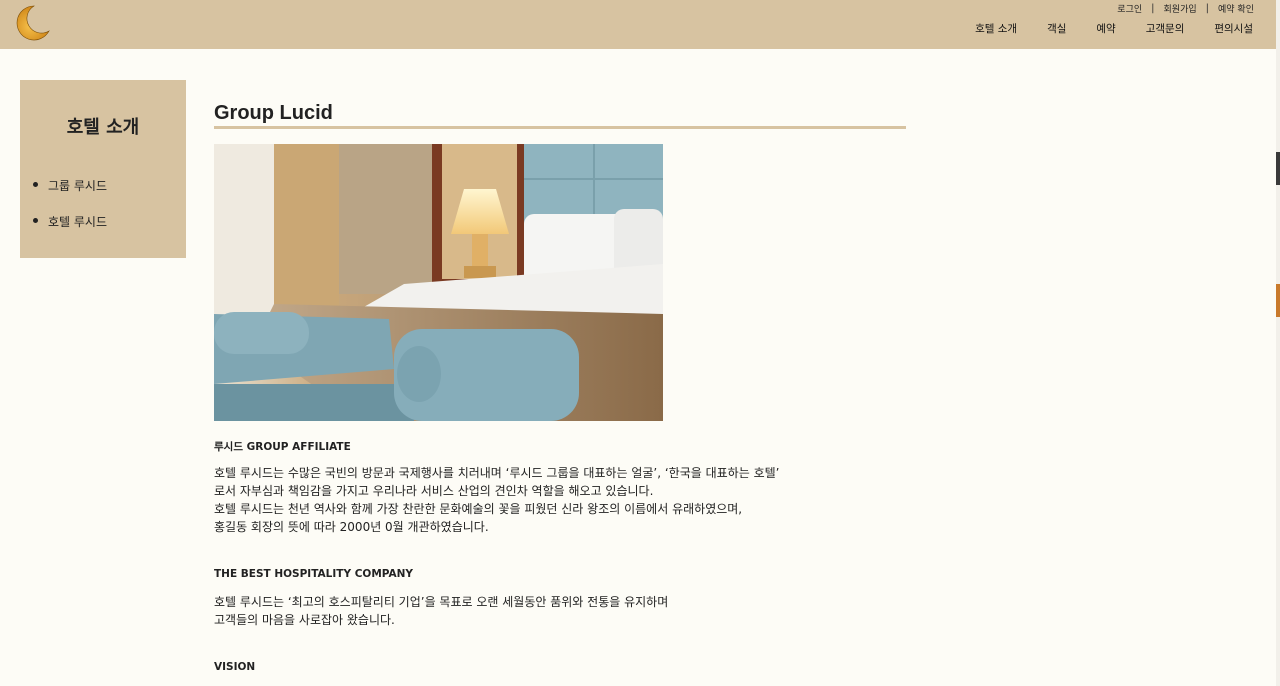 The width and height of the screenshot is (1280, 686). Describe the element at coordinates (32, 23) in the screenshot. I see `crescent-moon-icon` at that location.